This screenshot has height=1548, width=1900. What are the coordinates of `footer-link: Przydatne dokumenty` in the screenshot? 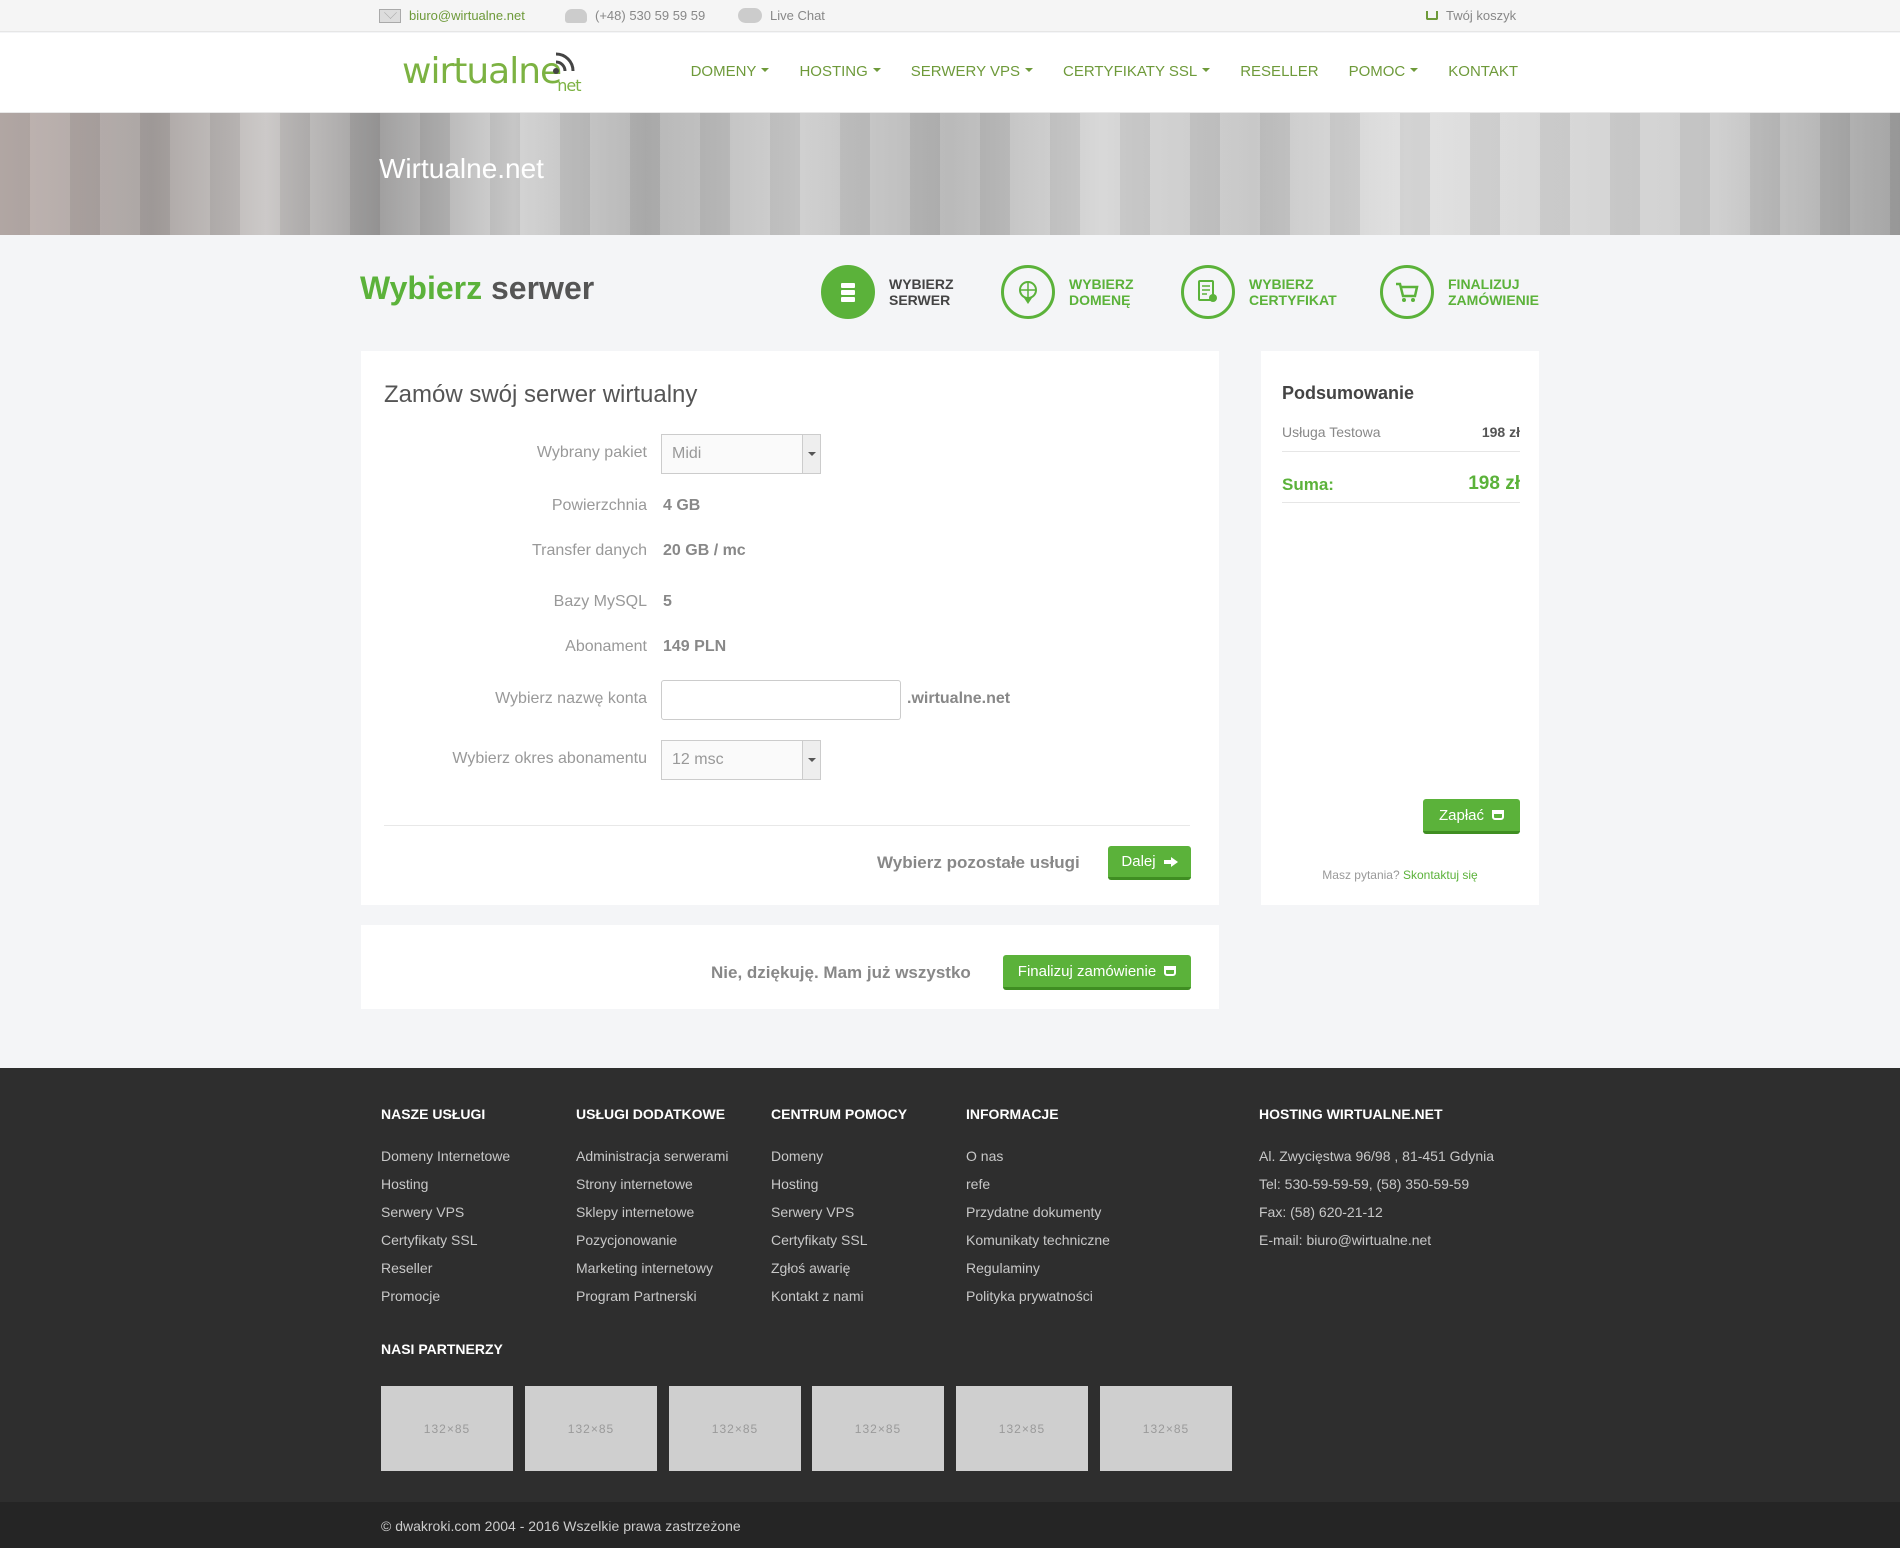 It's located at (1038, 1218).